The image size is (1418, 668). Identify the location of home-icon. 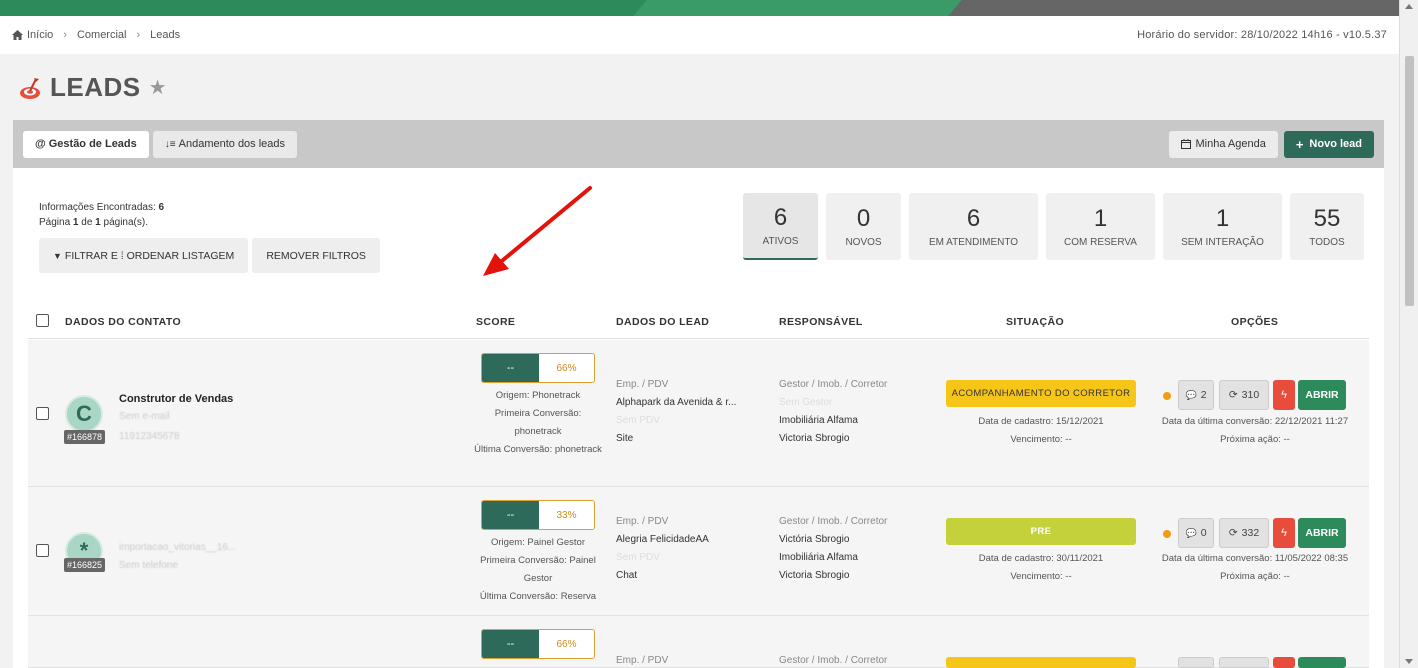
(17, 35).